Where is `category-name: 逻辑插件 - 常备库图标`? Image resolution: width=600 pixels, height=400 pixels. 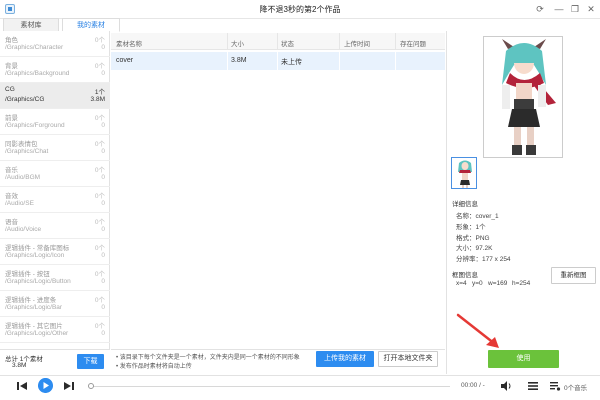
category-name: 逻辑插件 - 常备库图标 is located at coordinates (37, 248).